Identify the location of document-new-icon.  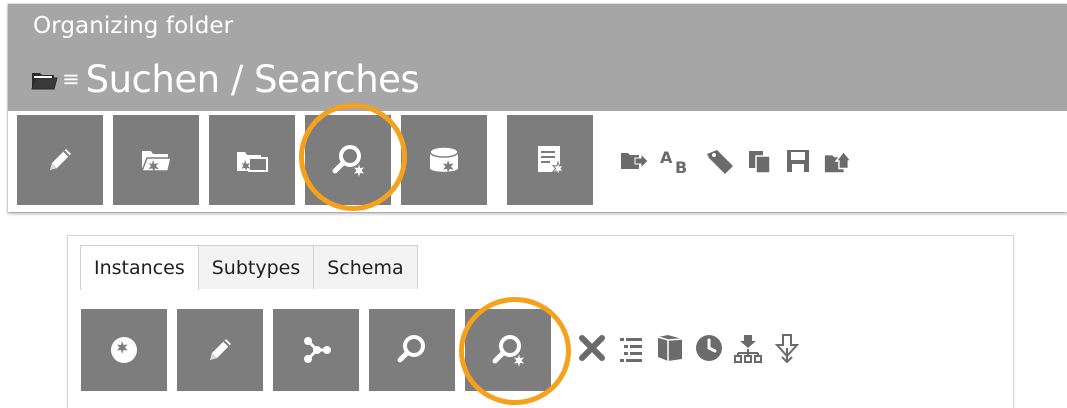
(551, 161).